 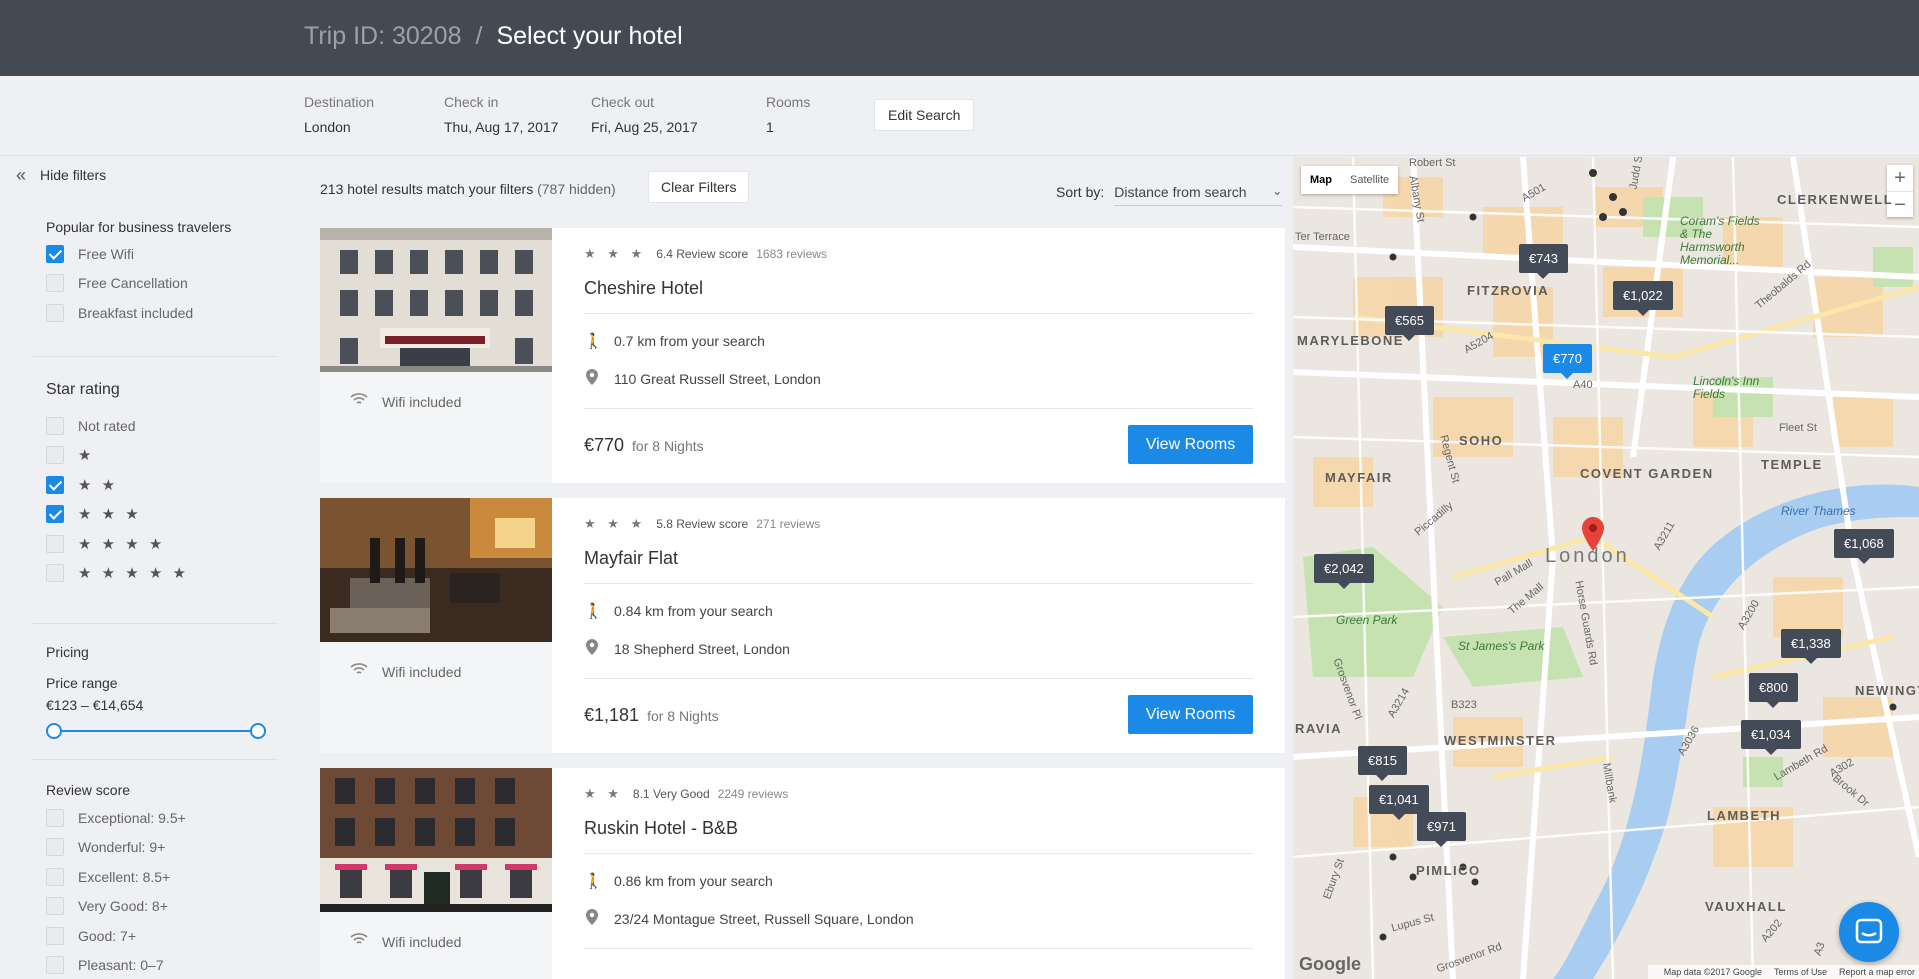 I want to click on filter-good: Good: 7+, so click(x=162, y=936).